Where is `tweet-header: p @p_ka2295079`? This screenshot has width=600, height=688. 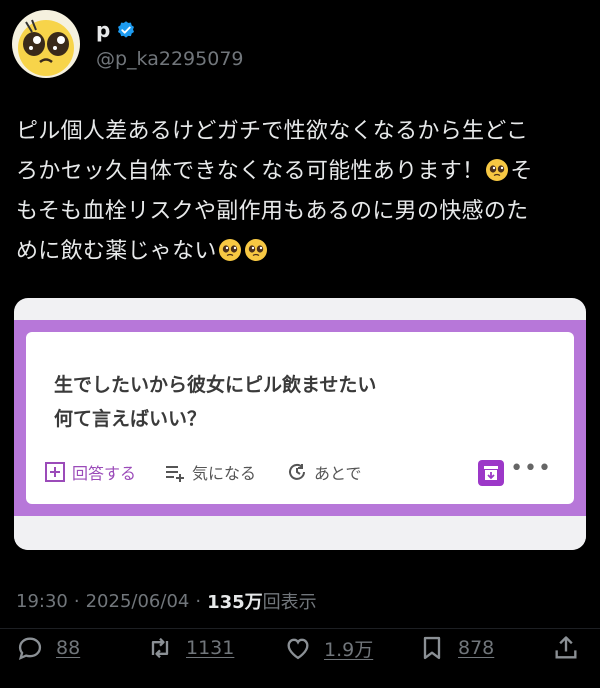
tweet-header: p @p_ka2295079 is located at coordinates (300, 45).